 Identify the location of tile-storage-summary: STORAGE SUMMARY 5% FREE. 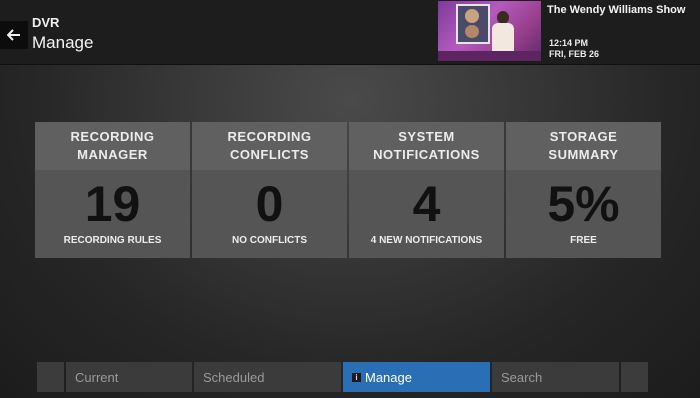
(583, 190).